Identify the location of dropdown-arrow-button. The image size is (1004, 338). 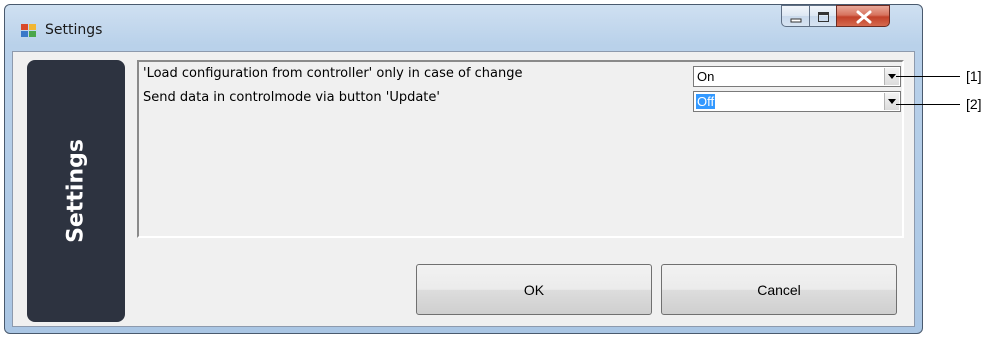
(891, 101).